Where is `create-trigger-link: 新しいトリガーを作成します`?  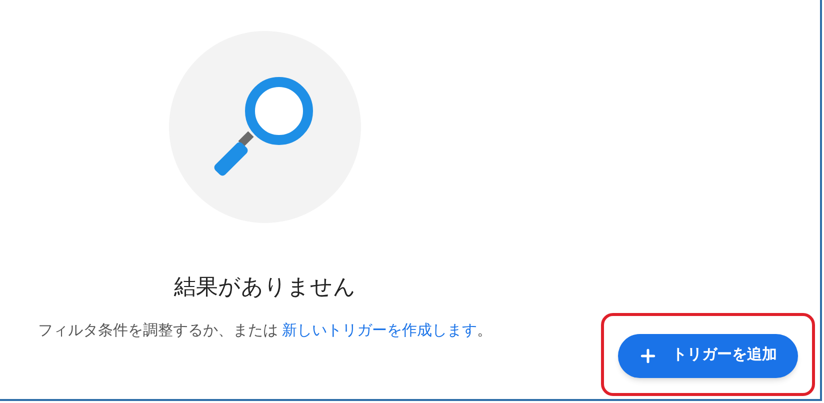
create-trigger-link: 新しいトリガーを作成します is located at coordinates (380, 330).